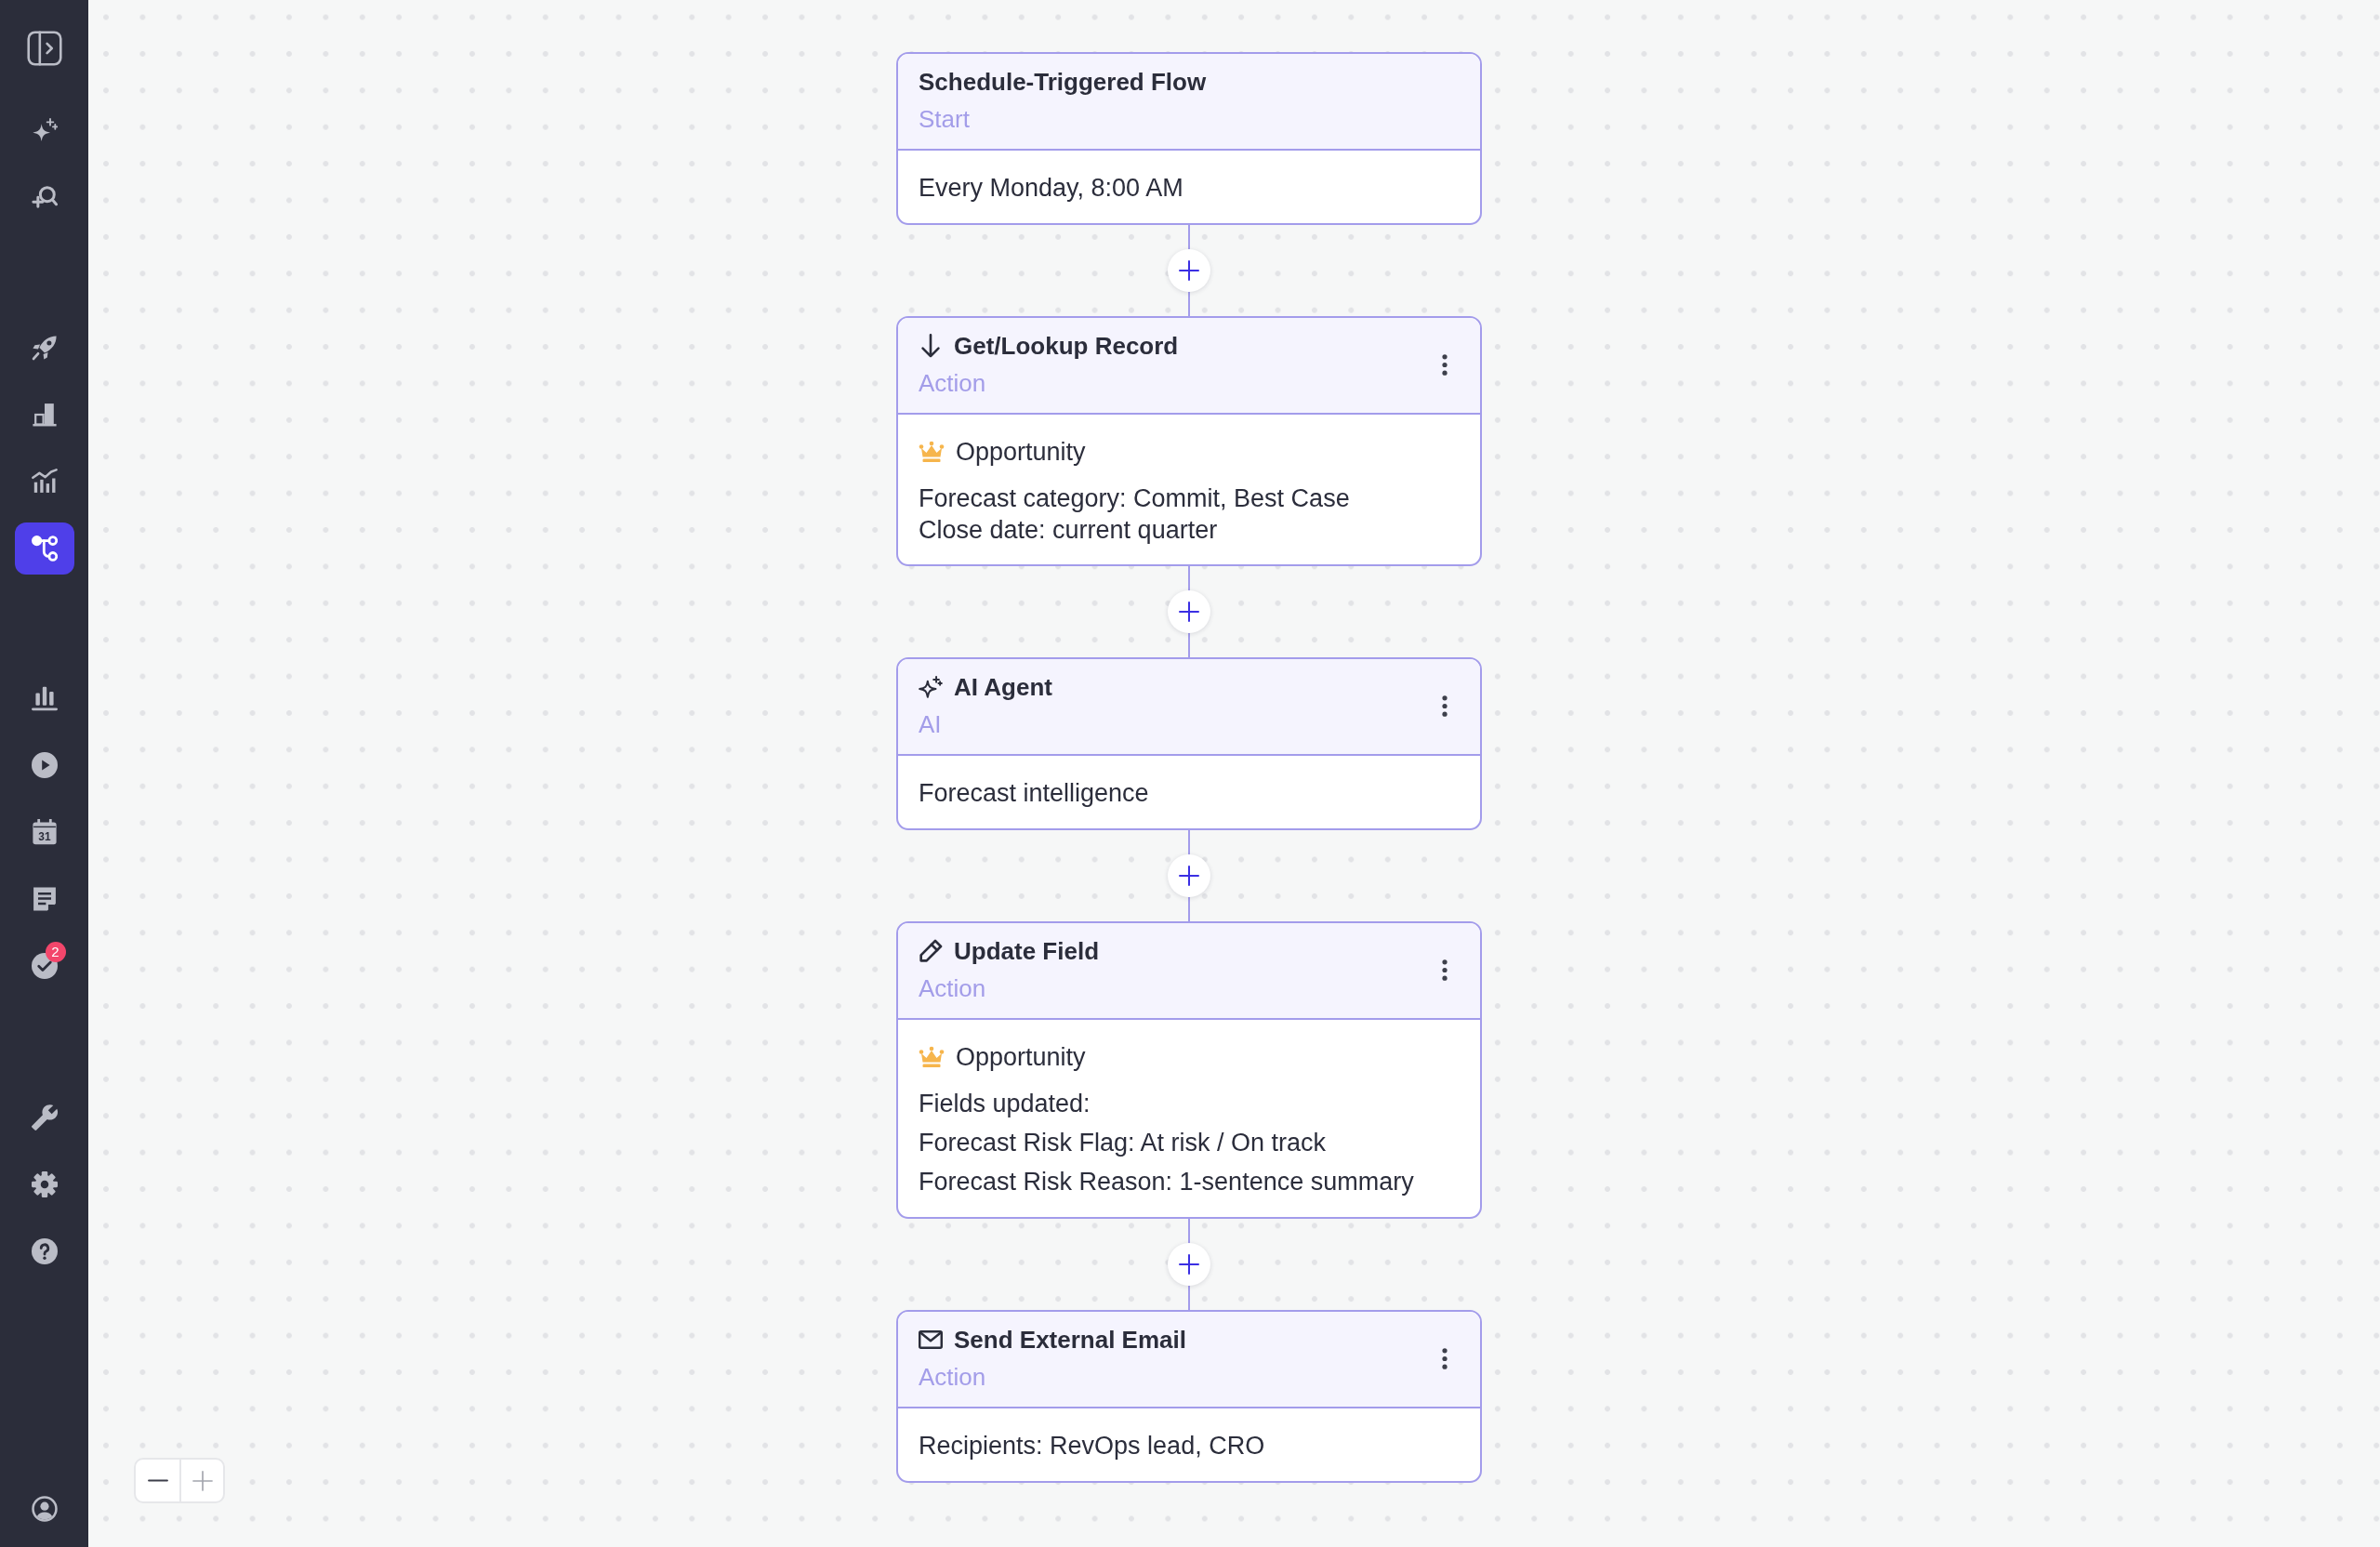 The image size is (2380, 1547). What do you see at coordinates (1068, 530) in the screenshot?
I see `filter-condition: Close date: current quarter` at bounding box center [1068, 530].